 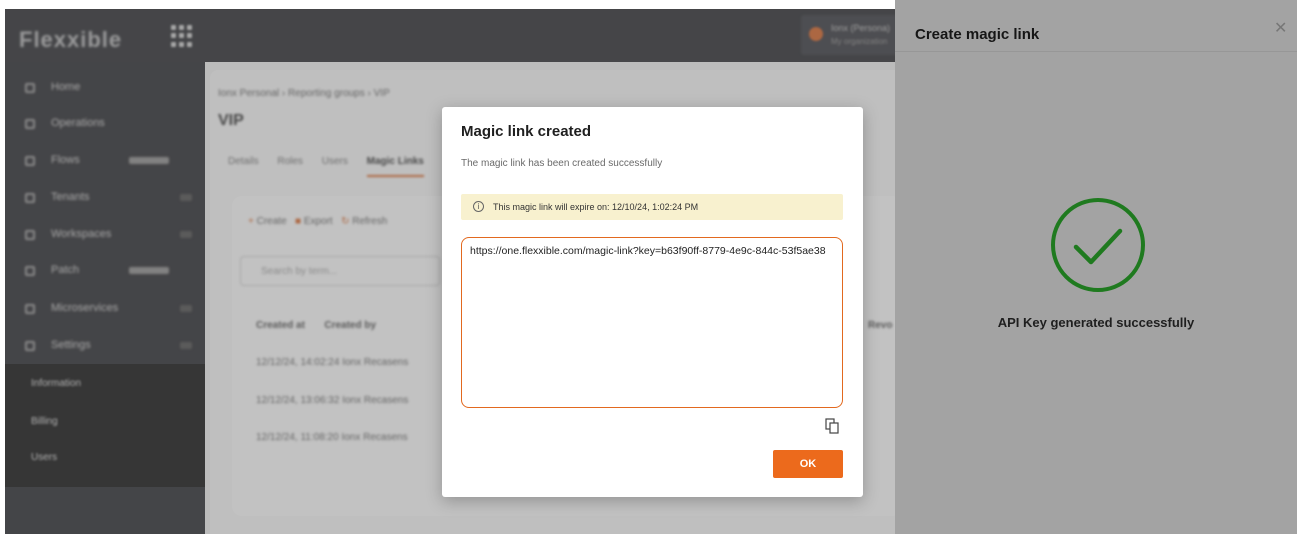 What do you see at coordinates (1098, 245) in the screenshot?
I see `success-check-icon` at bounding box center [1098, 245].